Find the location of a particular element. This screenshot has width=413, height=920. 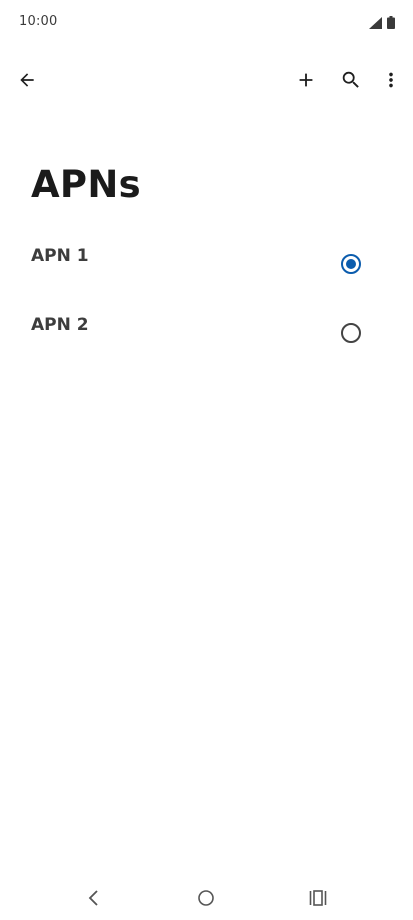

nav-back-button is located at coordinates (94, 898).